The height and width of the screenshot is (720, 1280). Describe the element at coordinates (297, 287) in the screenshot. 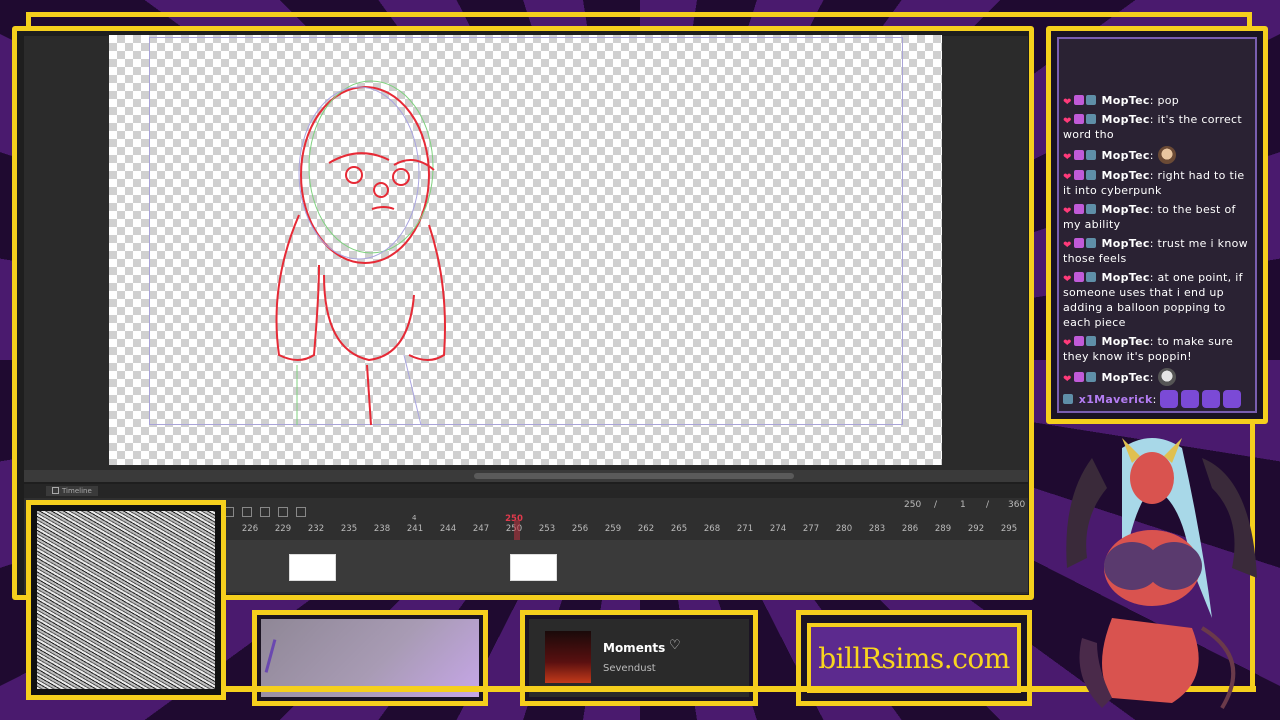

I see `arm-left` at that location.